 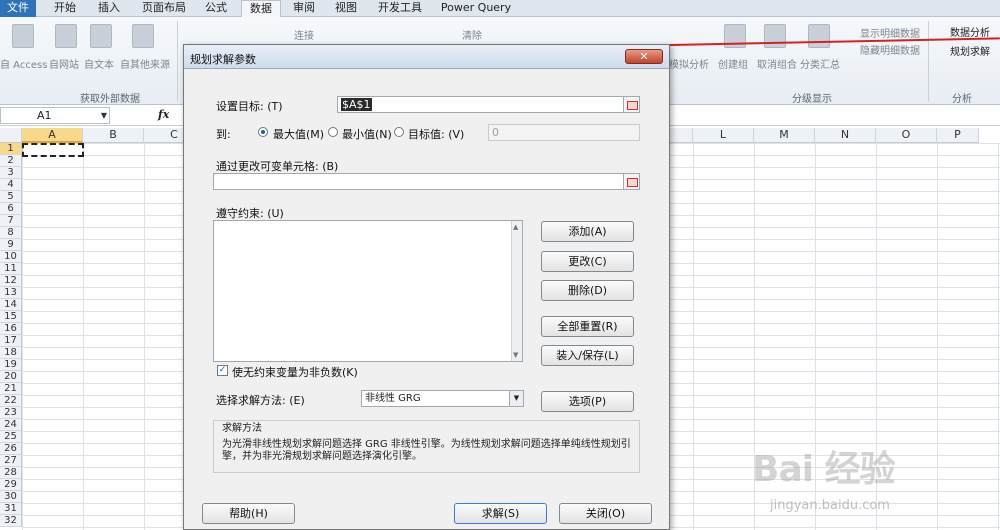 I want to click on to-label: 到:, so click(x=223, y=134).